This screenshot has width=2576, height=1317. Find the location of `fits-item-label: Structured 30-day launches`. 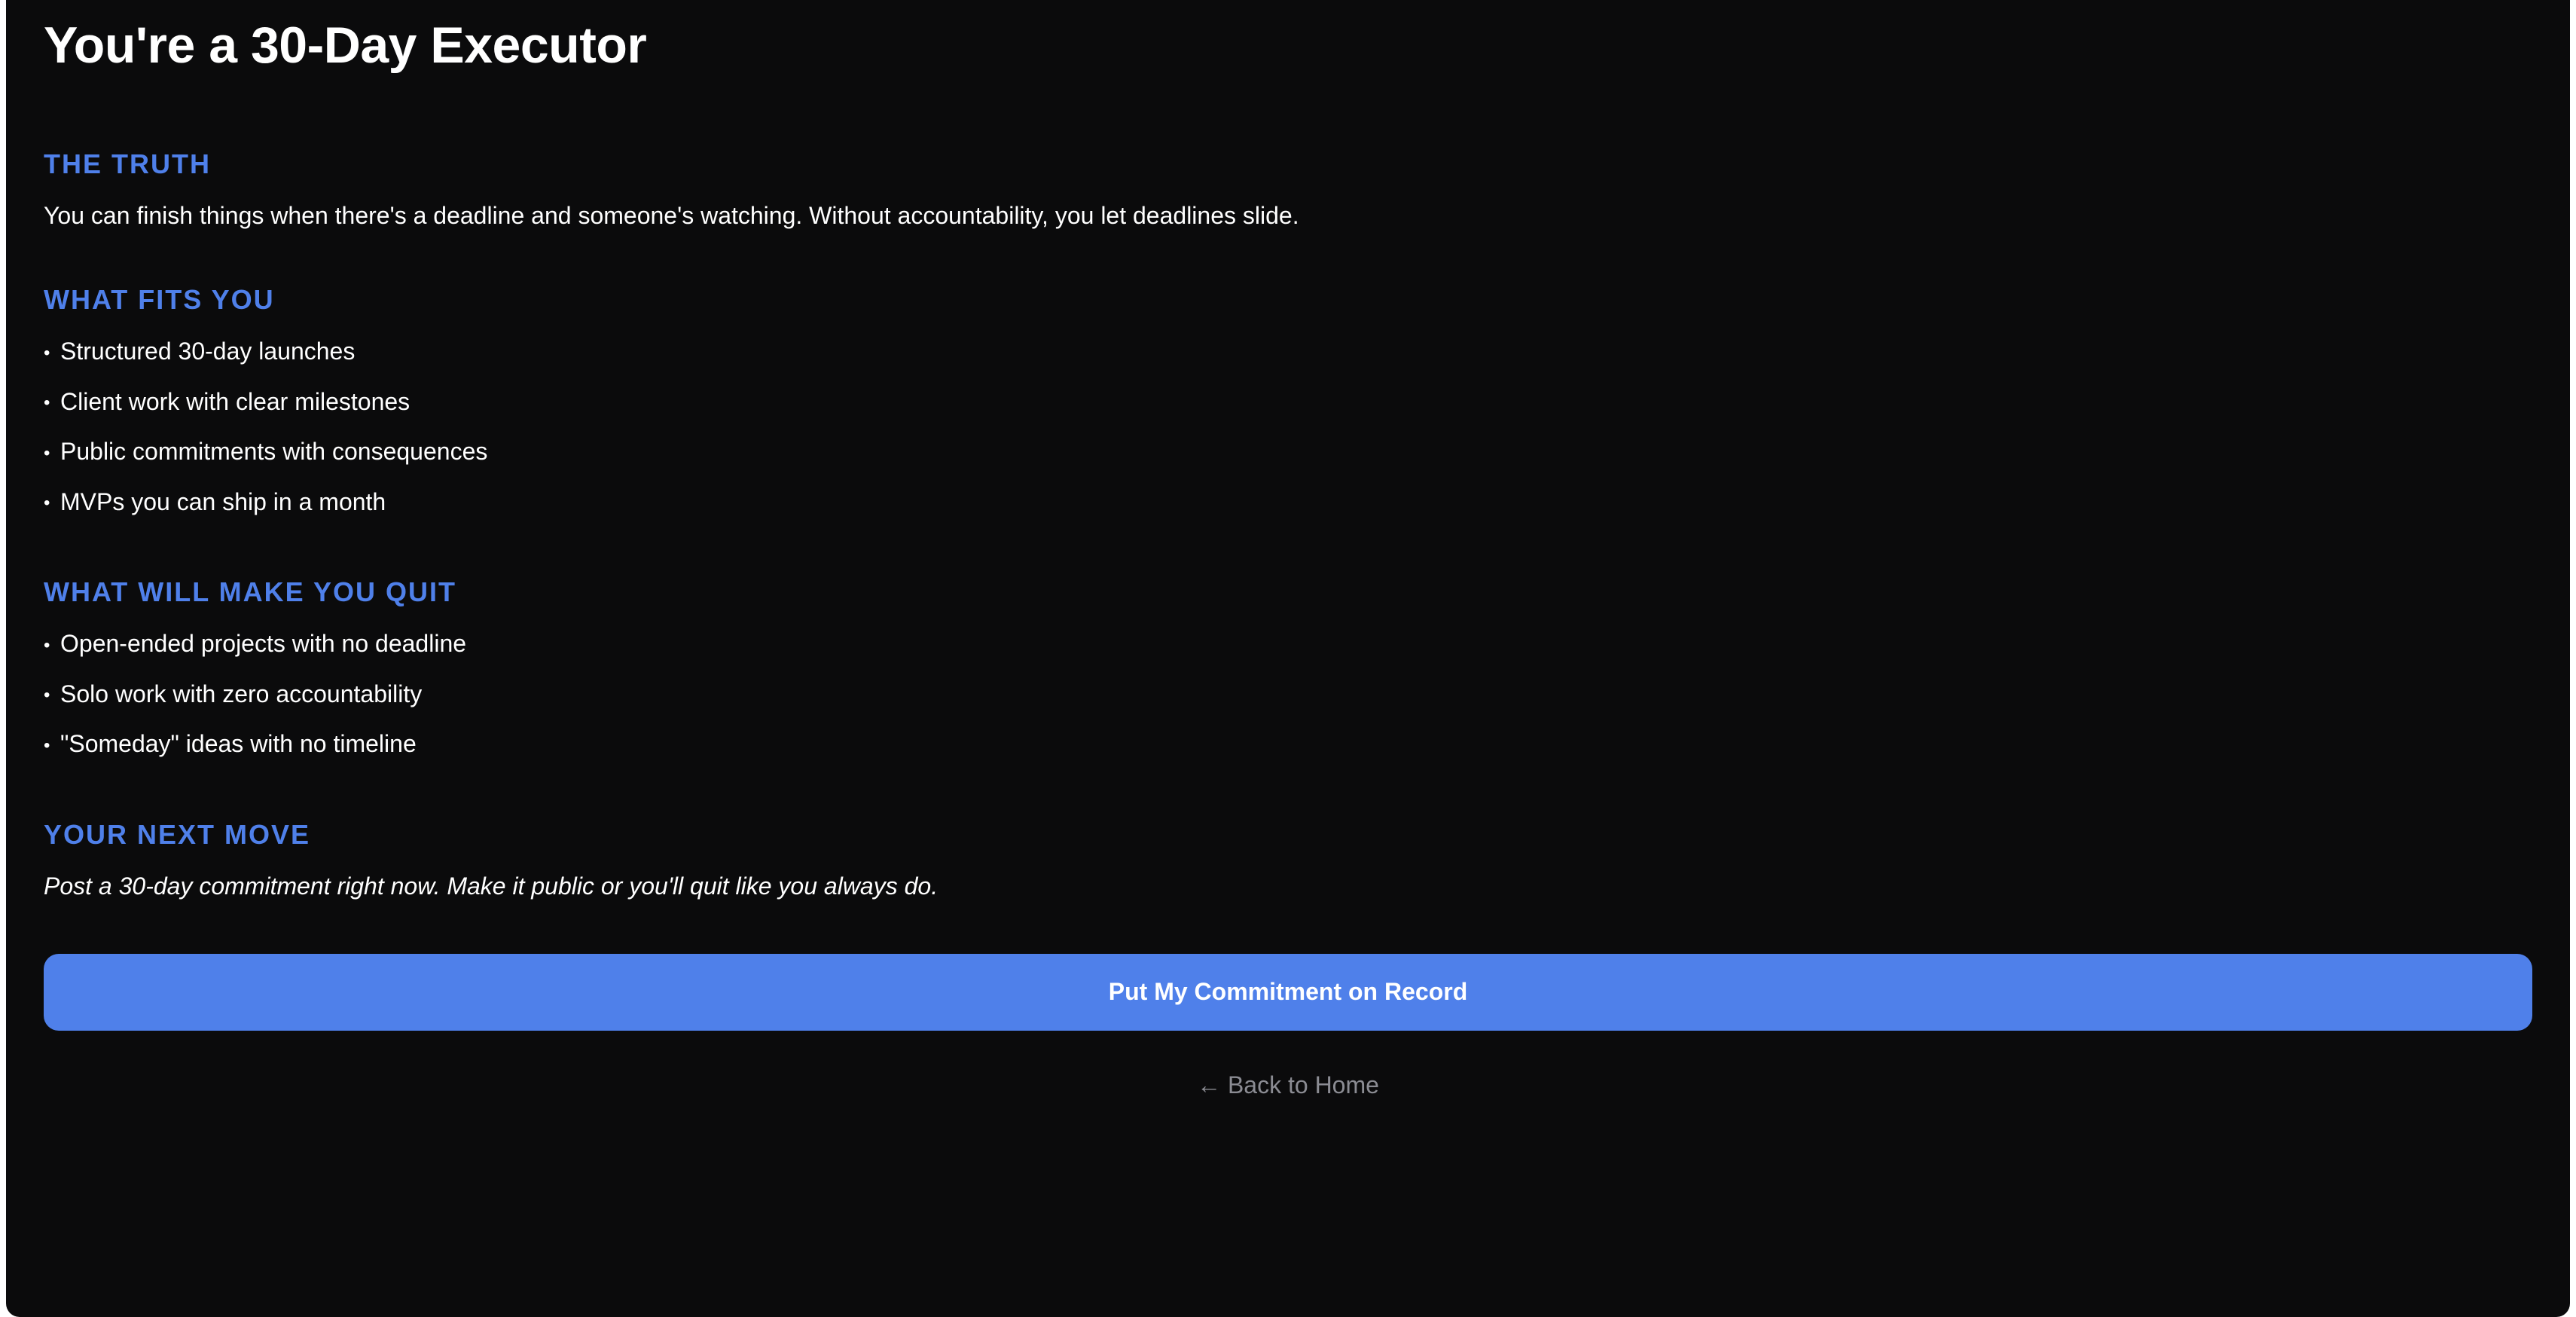

fits-item-label: Structured 30-day launches is located at coordinates (208, 352).